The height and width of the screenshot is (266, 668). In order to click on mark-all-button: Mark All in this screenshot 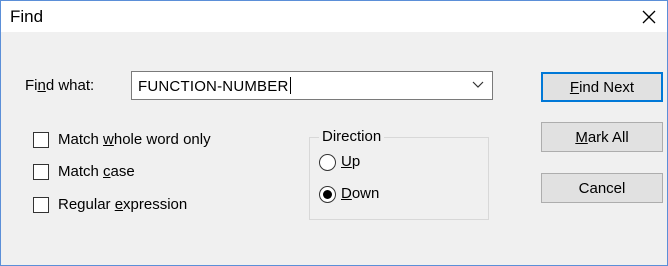, I will do `click(602, 137)`.